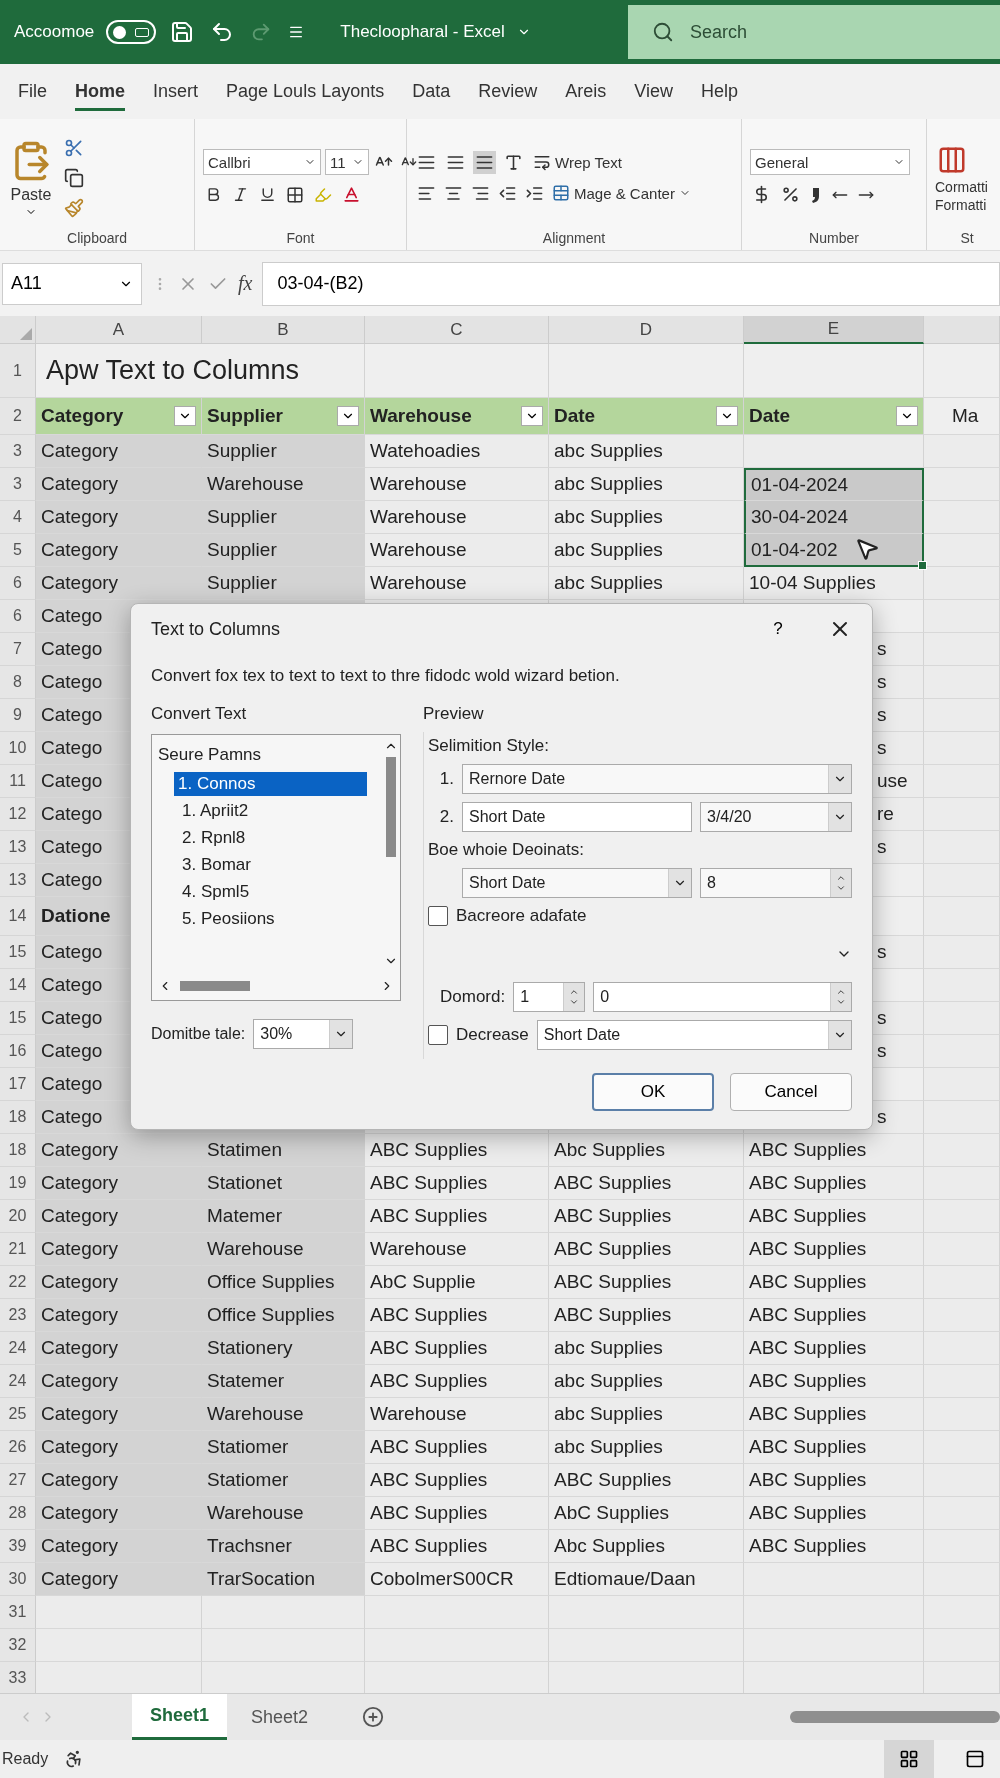 Image resolution: width=1000 pixels, height=1778 pixels. What do you see at coordinates (18, 1315) in the screenshot?
I see `row-number: 23` at bounding box center [18, 1315].